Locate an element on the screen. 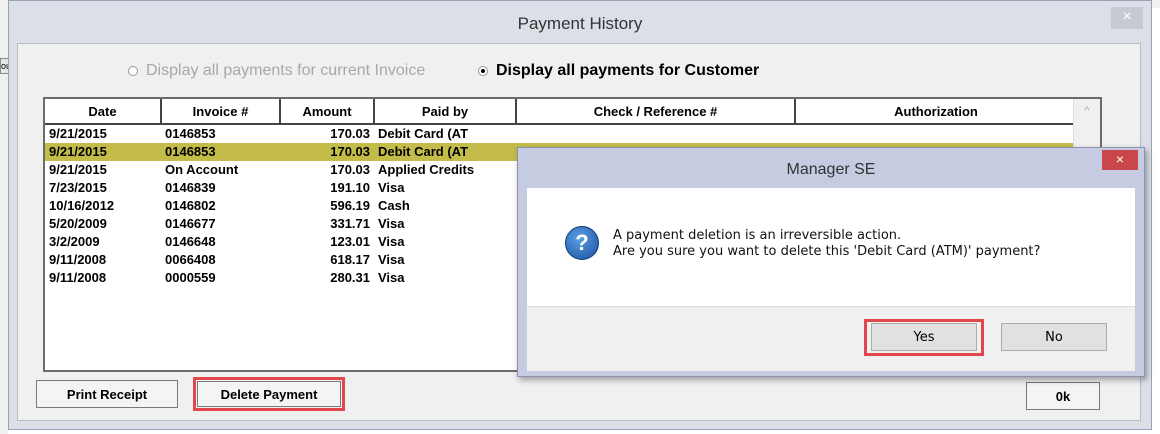 This screenshot has width=1160, height=434. radio-indicator is located at coordinates (133, 71).